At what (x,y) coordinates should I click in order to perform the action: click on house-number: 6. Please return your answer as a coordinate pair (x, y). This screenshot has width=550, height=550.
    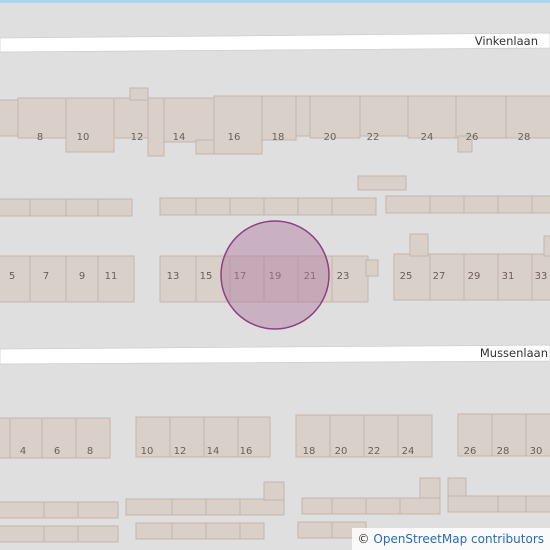
    Looking at the image, I should click on (57, 451).